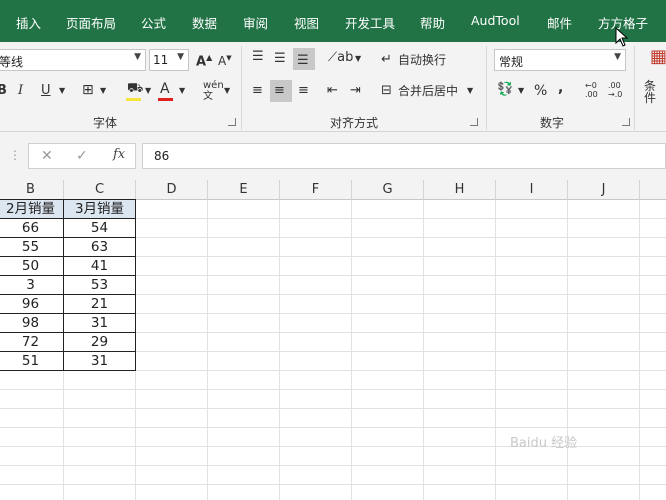 The image size is (666, 500). I want to click on column-header-d: D, so click(172, 190).